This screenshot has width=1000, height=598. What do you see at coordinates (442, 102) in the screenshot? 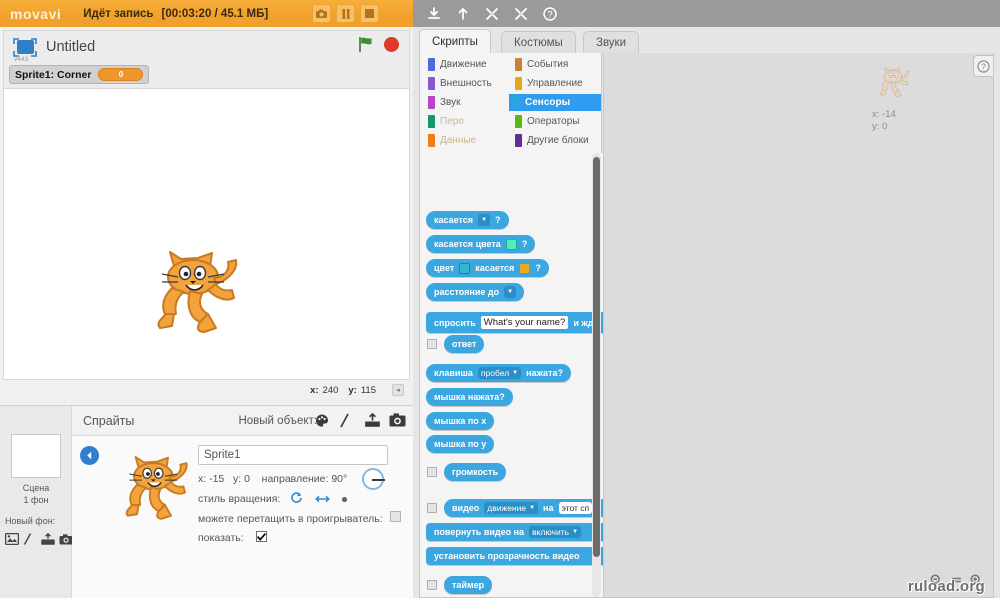
I see `category-sound: Звук` at bounding box center [442, 102].